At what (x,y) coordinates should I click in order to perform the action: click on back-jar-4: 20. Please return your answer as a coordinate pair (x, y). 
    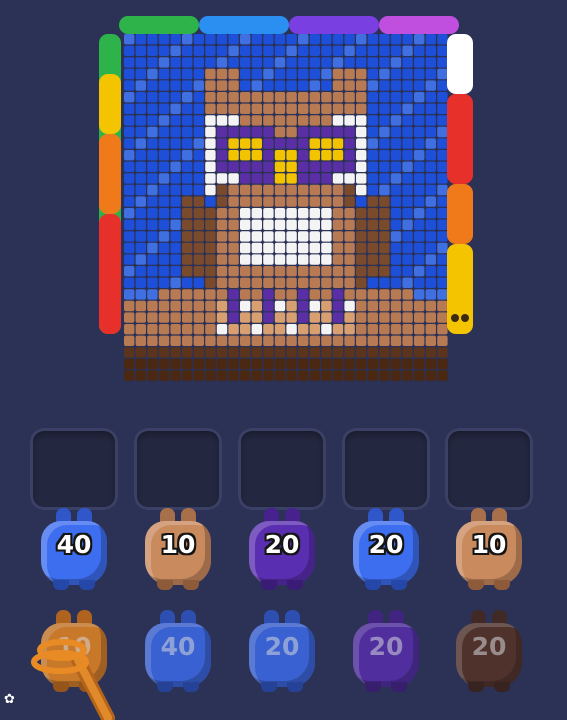
    Looking at the image, I should click on (386, 651).